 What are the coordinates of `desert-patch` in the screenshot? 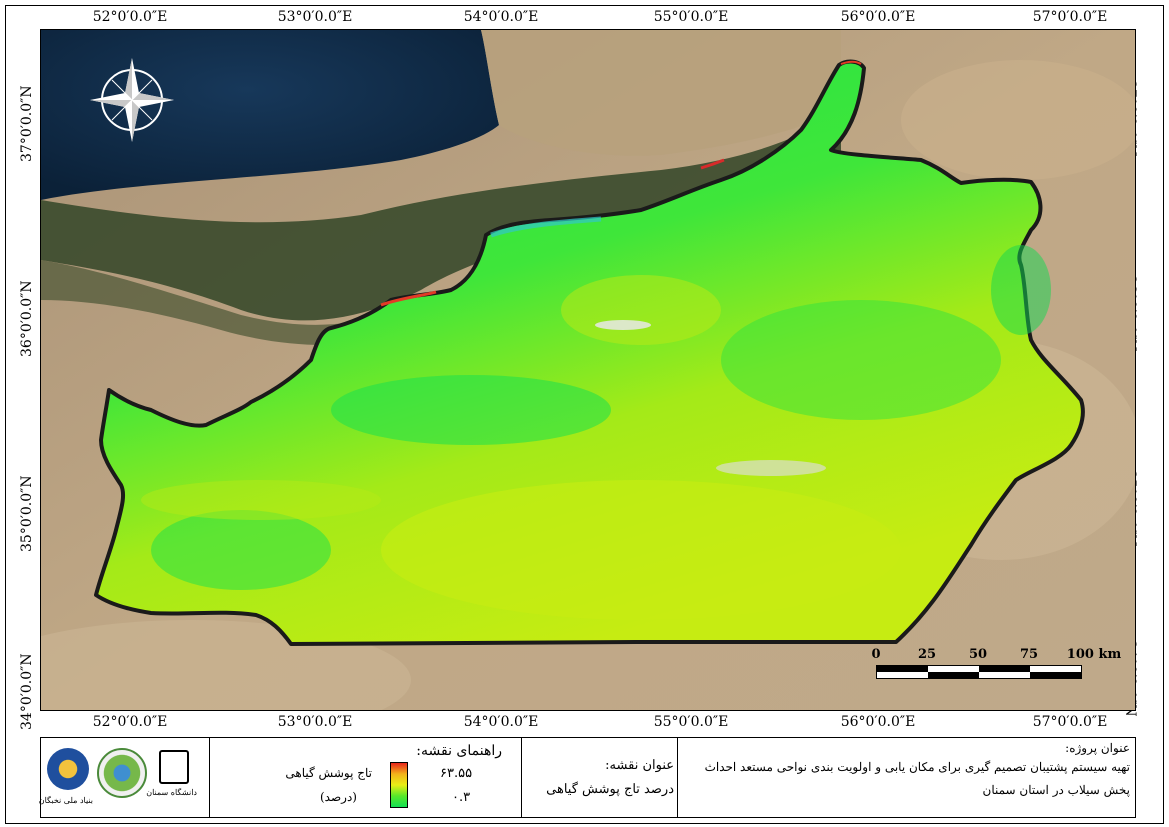 It's located at (1018, 120).